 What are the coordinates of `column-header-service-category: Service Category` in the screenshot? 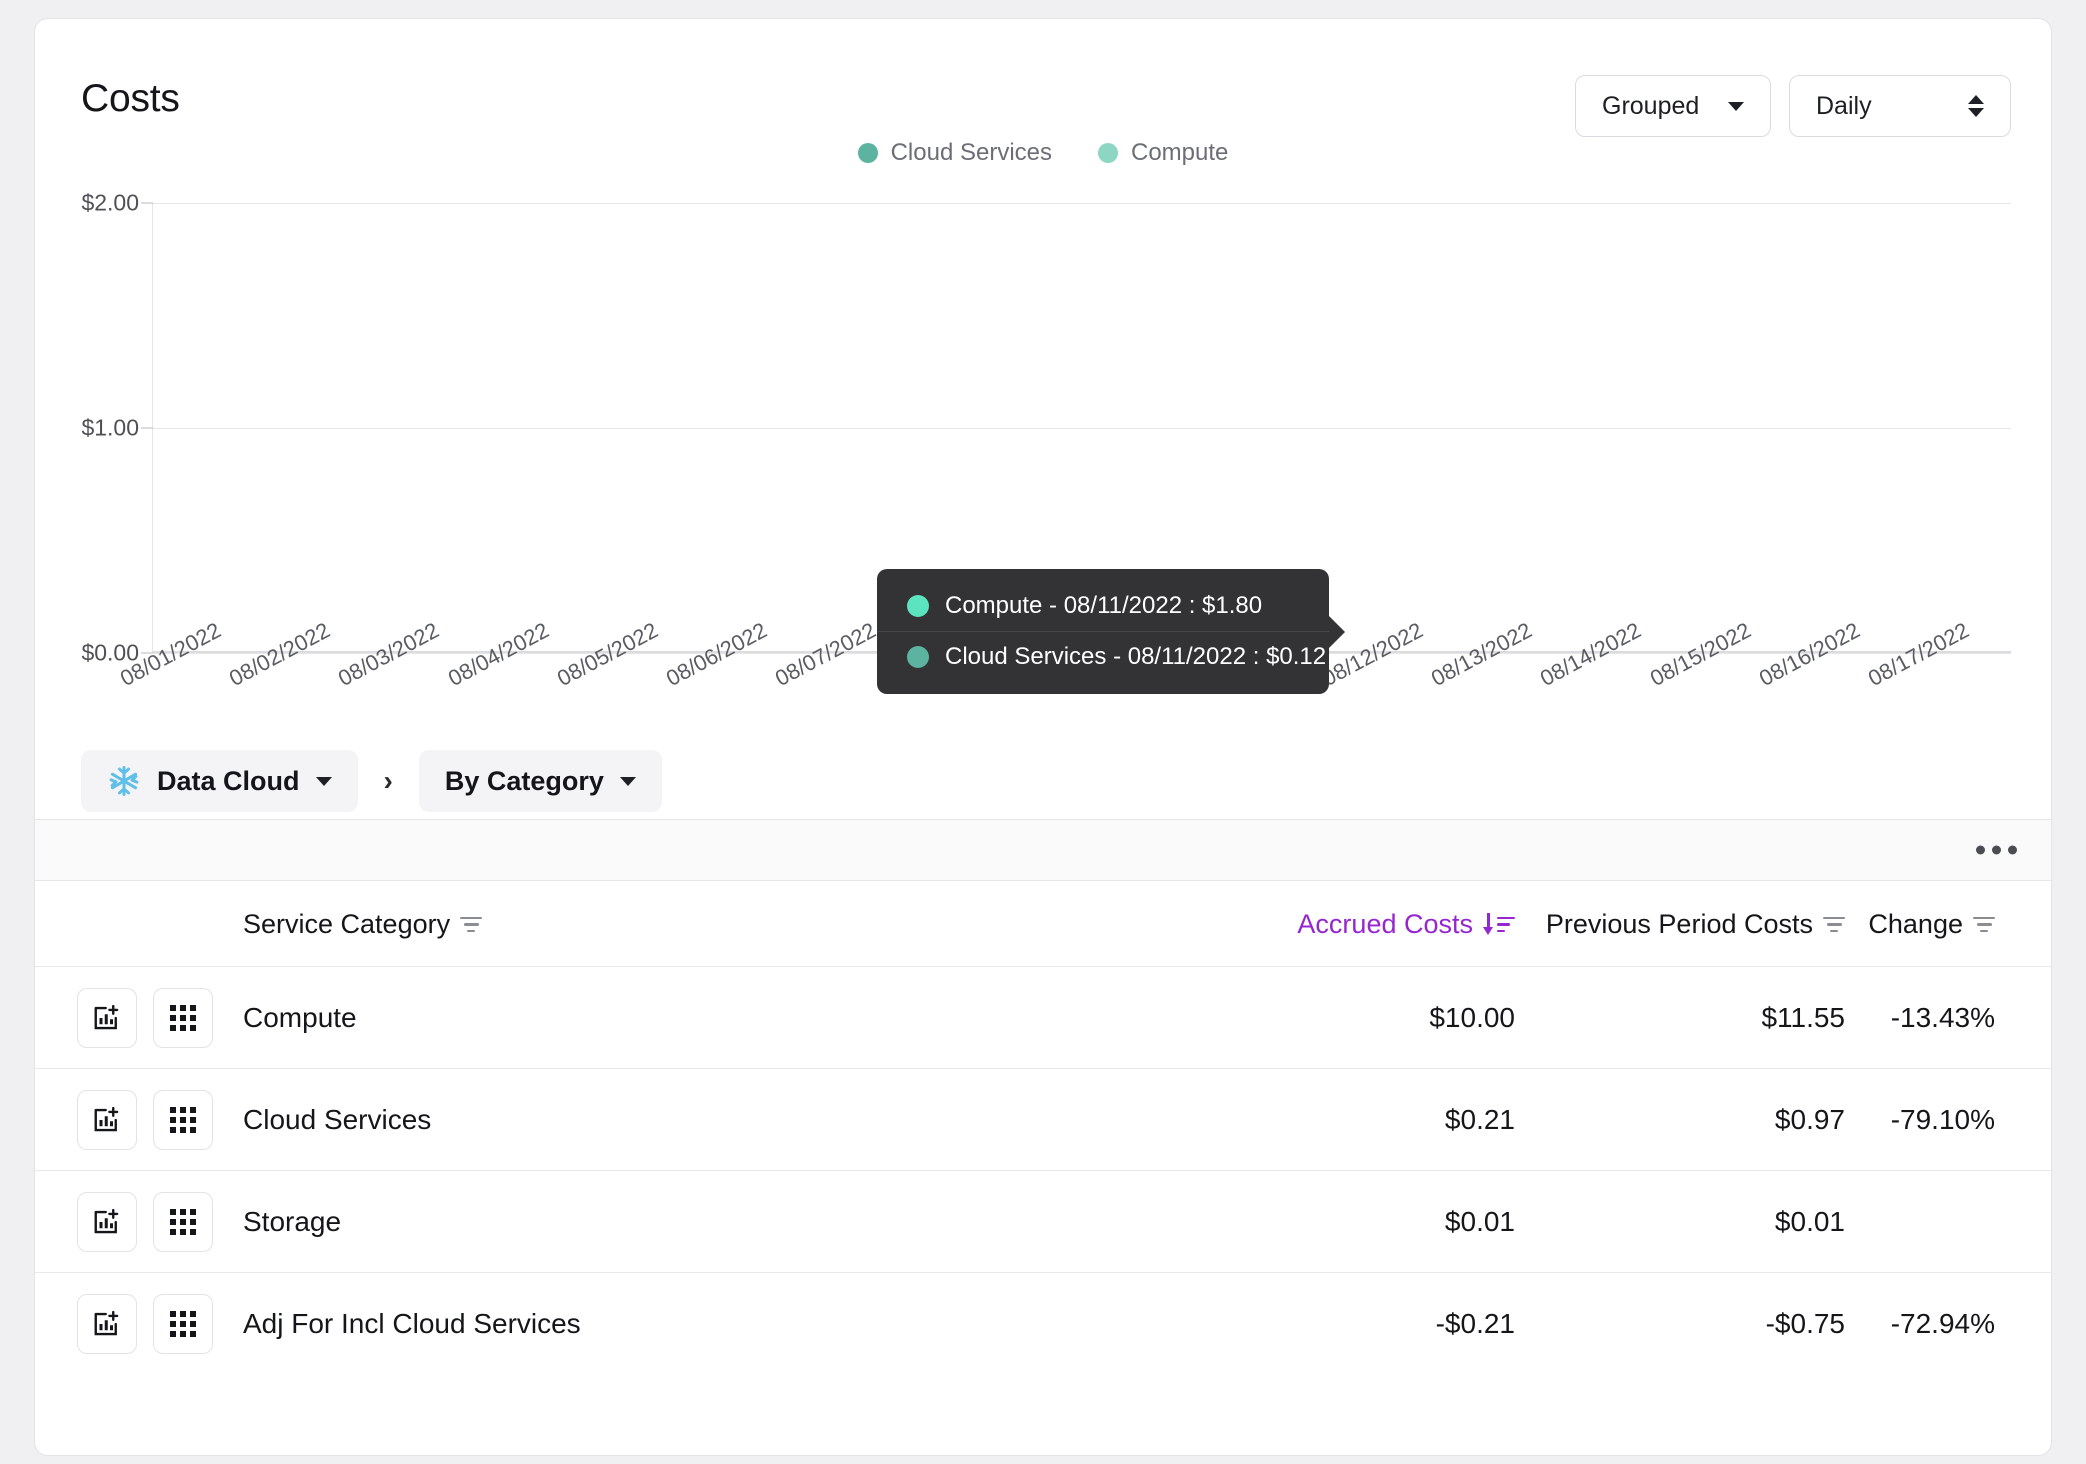 It's located at (758, 924).